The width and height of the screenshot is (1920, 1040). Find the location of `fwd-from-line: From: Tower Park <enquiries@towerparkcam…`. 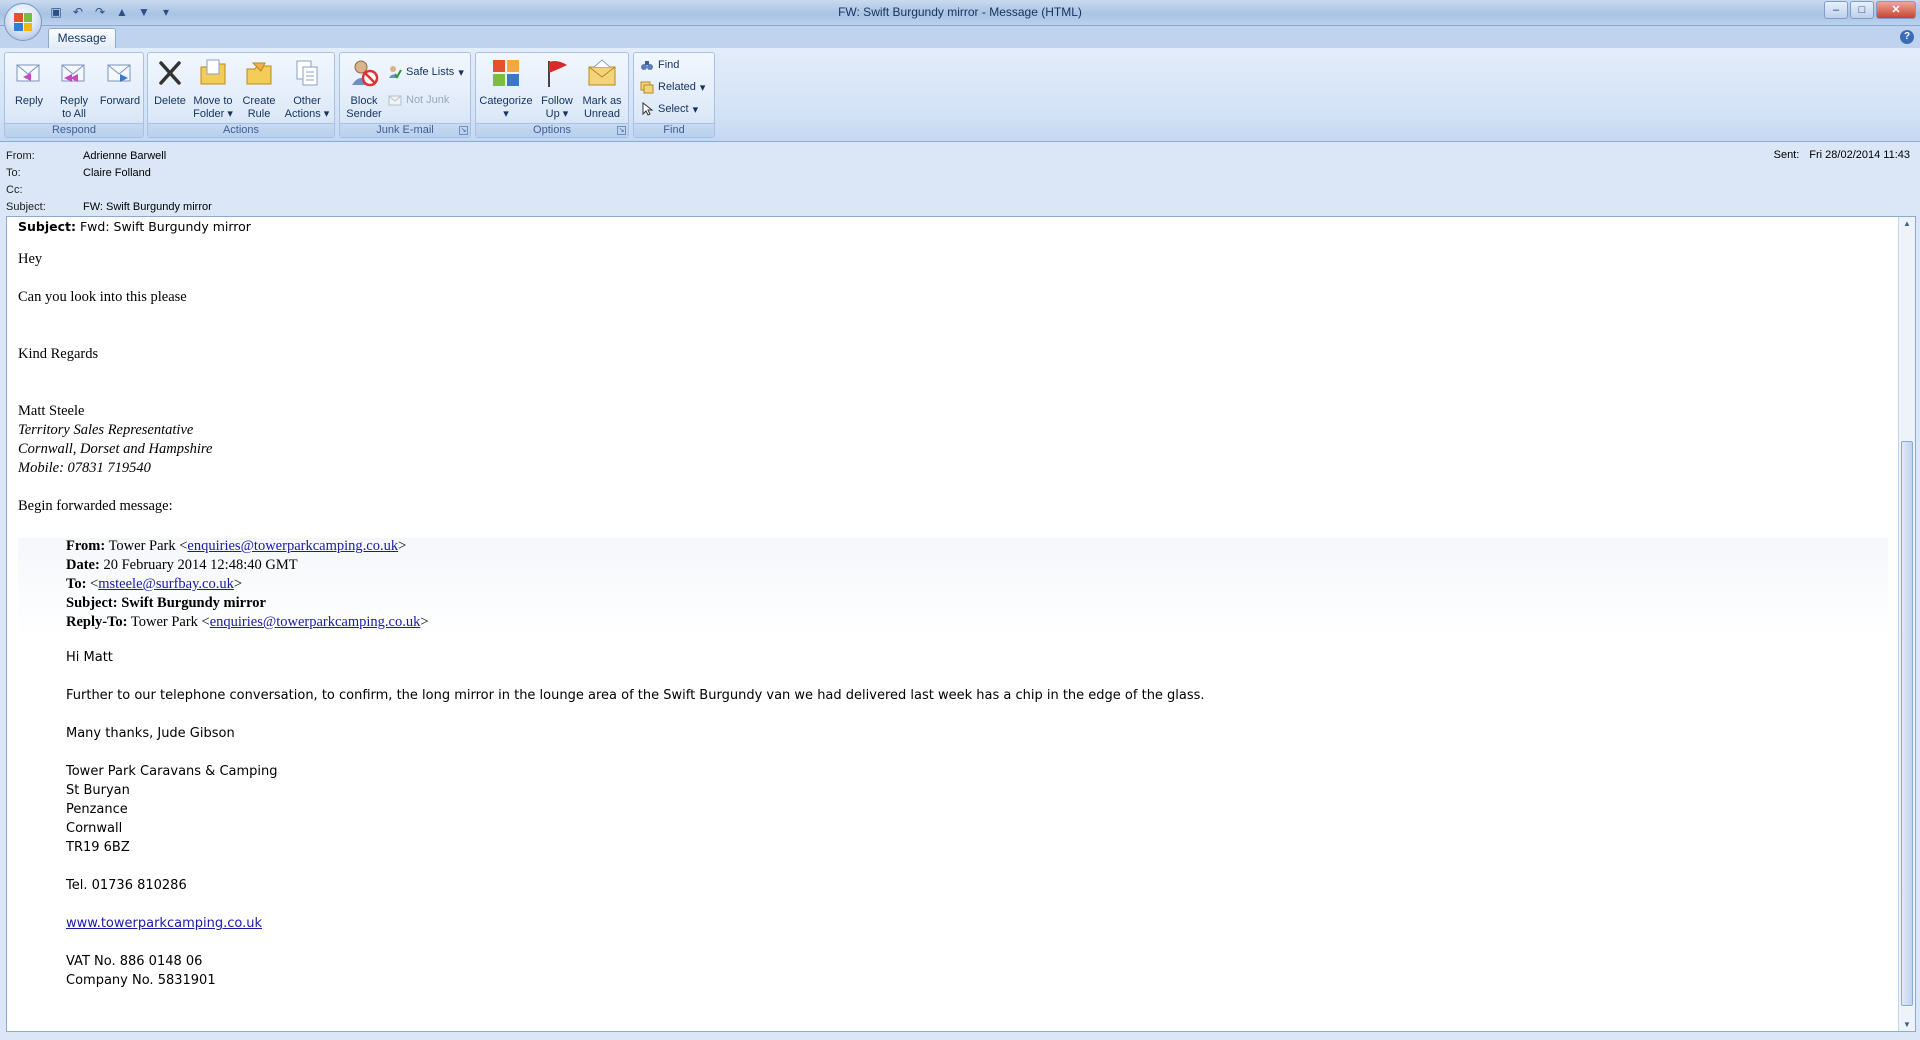

fwd-from-line: From: Tower Park <enquiries@towerparkcam… is located at coordinates (236, 546).